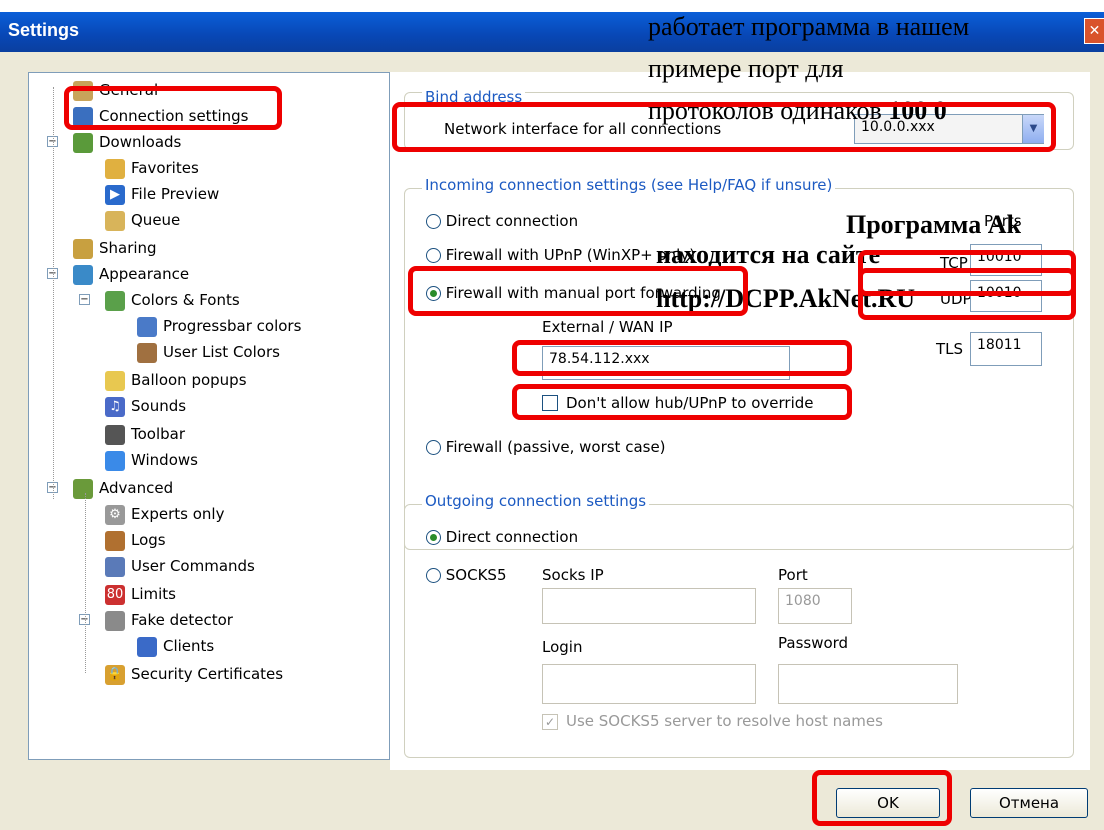 The width and height of the screenshot is (1104, 830). What do you see at coordinates (84, 299) in the screenshot?
I see `collapse-icon: −` at bounding box center [84, 299].